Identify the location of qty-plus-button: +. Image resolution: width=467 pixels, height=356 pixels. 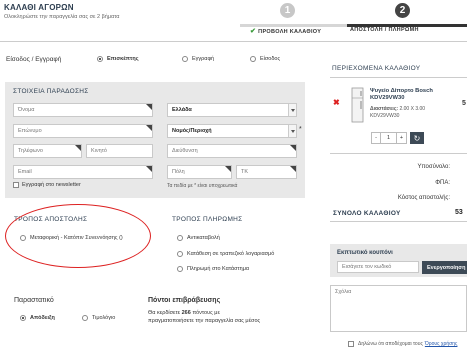
(402, 138).